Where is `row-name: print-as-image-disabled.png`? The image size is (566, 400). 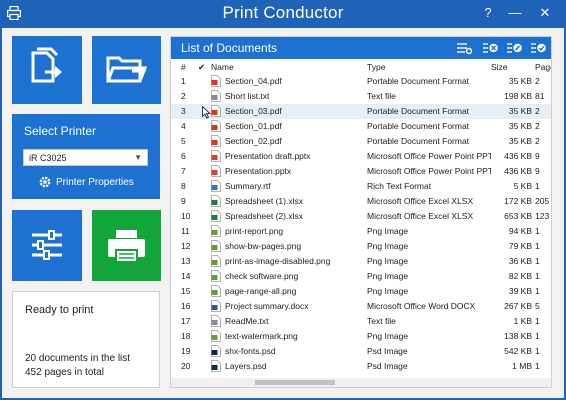
row-name: print-as-image-disabled.png is located at coordinates (278, 261).